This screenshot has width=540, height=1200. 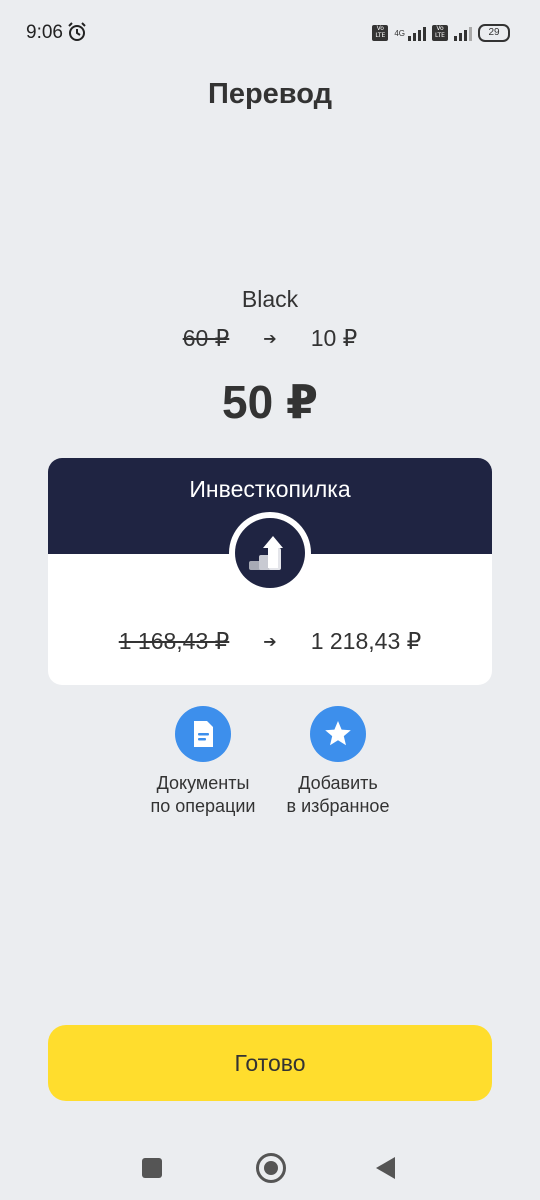 I want to click on source-balance-after: 10 ₽, so click(x=334, y=338).